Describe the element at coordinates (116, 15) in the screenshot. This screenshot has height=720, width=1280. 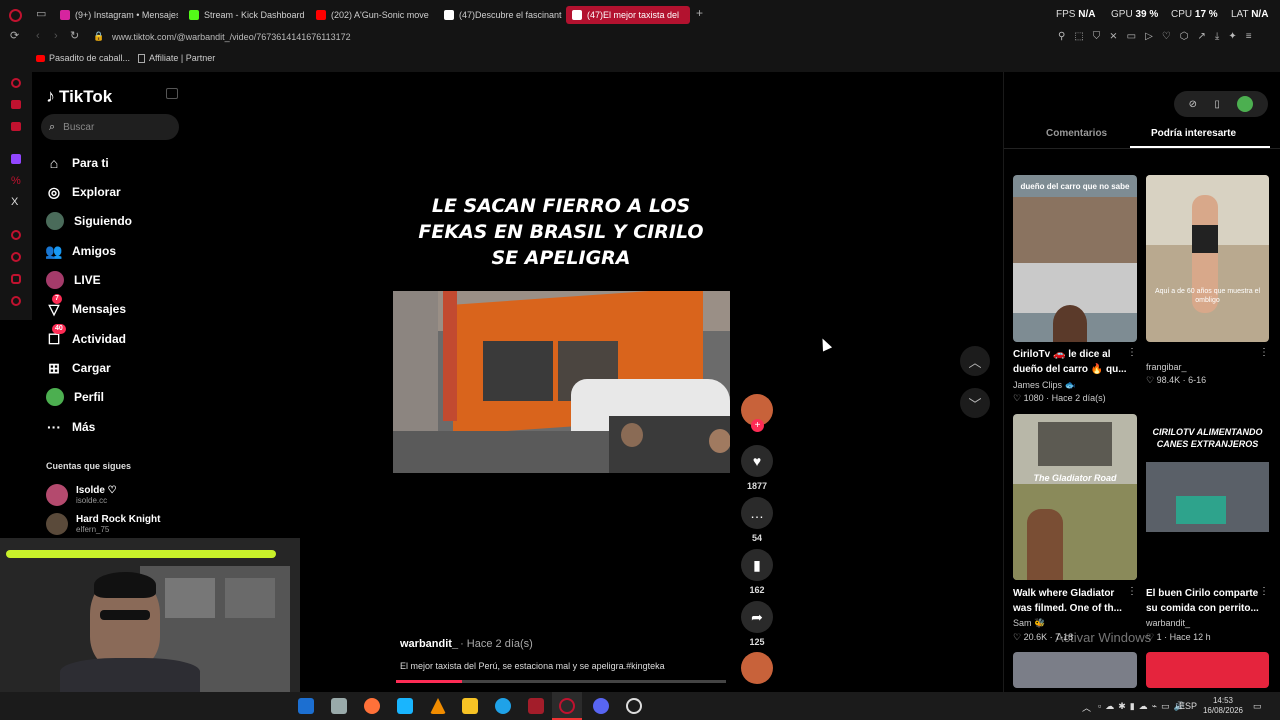
I see `browser-tab: (9+) Instagram • Mensajes` at that location.